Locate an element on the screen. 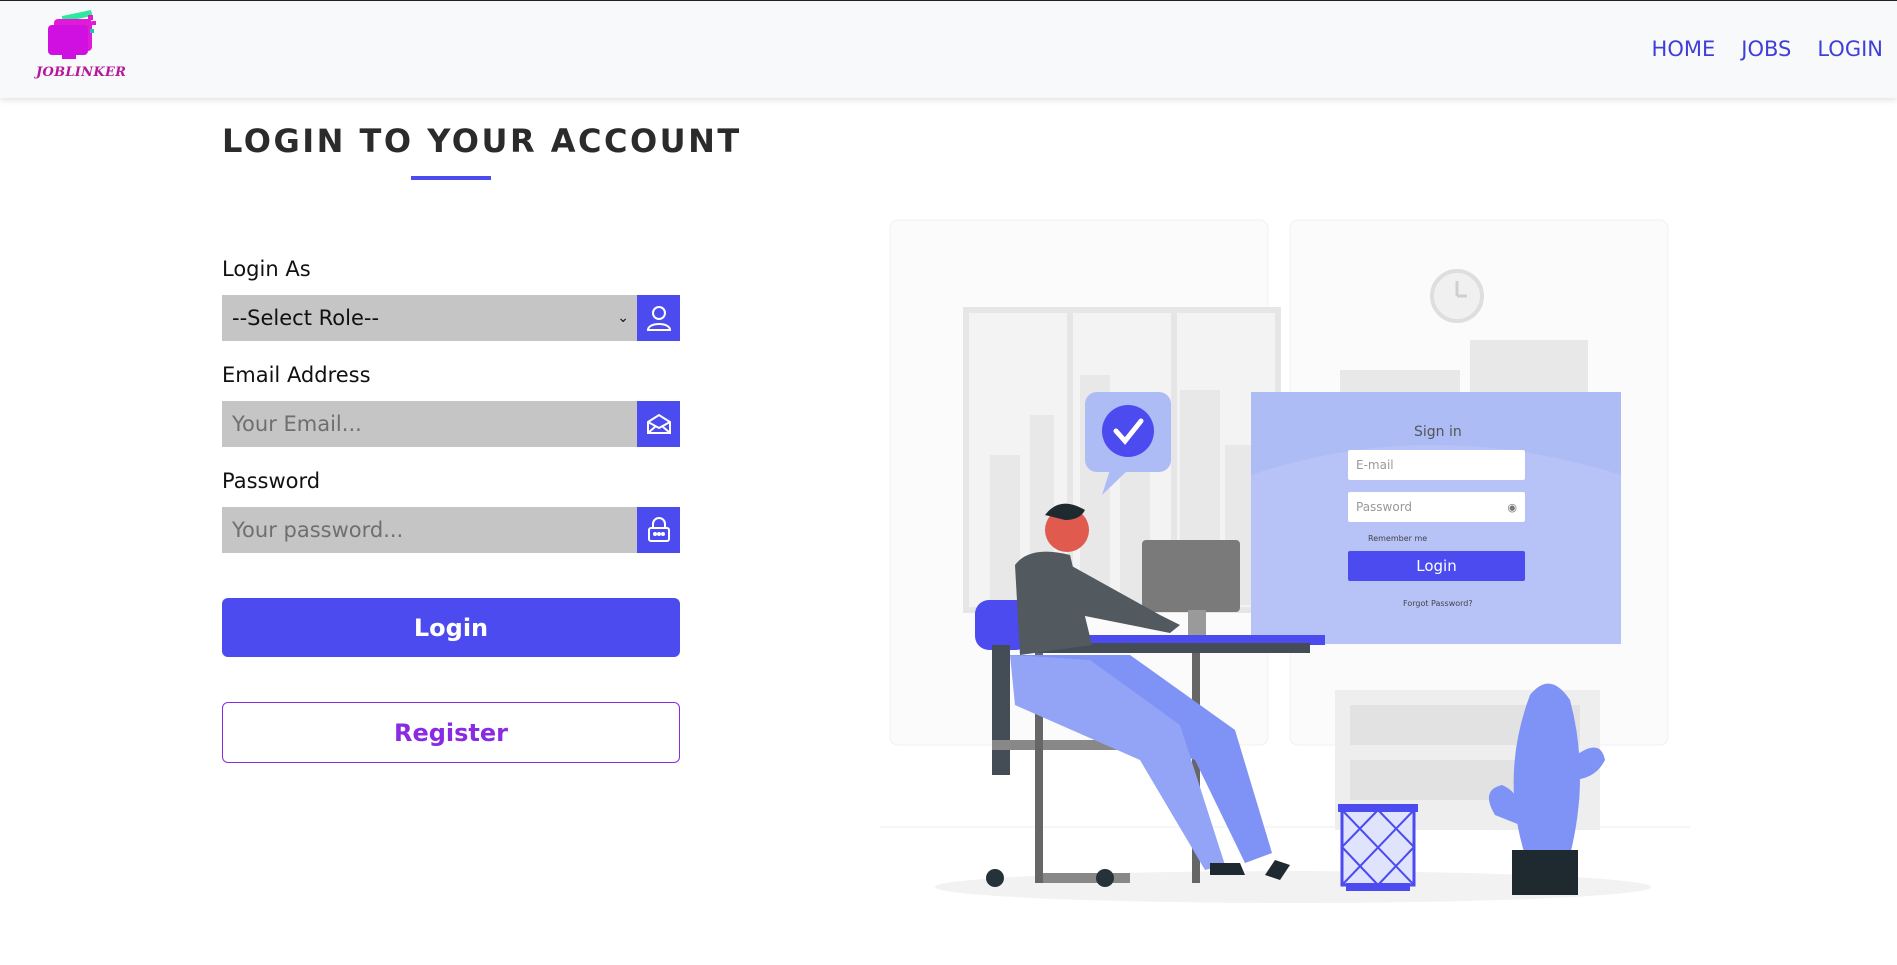 Image resolution: width=1897 pixels, height=965 pixels. role-label: Login As is located at coordinates (266, 269).